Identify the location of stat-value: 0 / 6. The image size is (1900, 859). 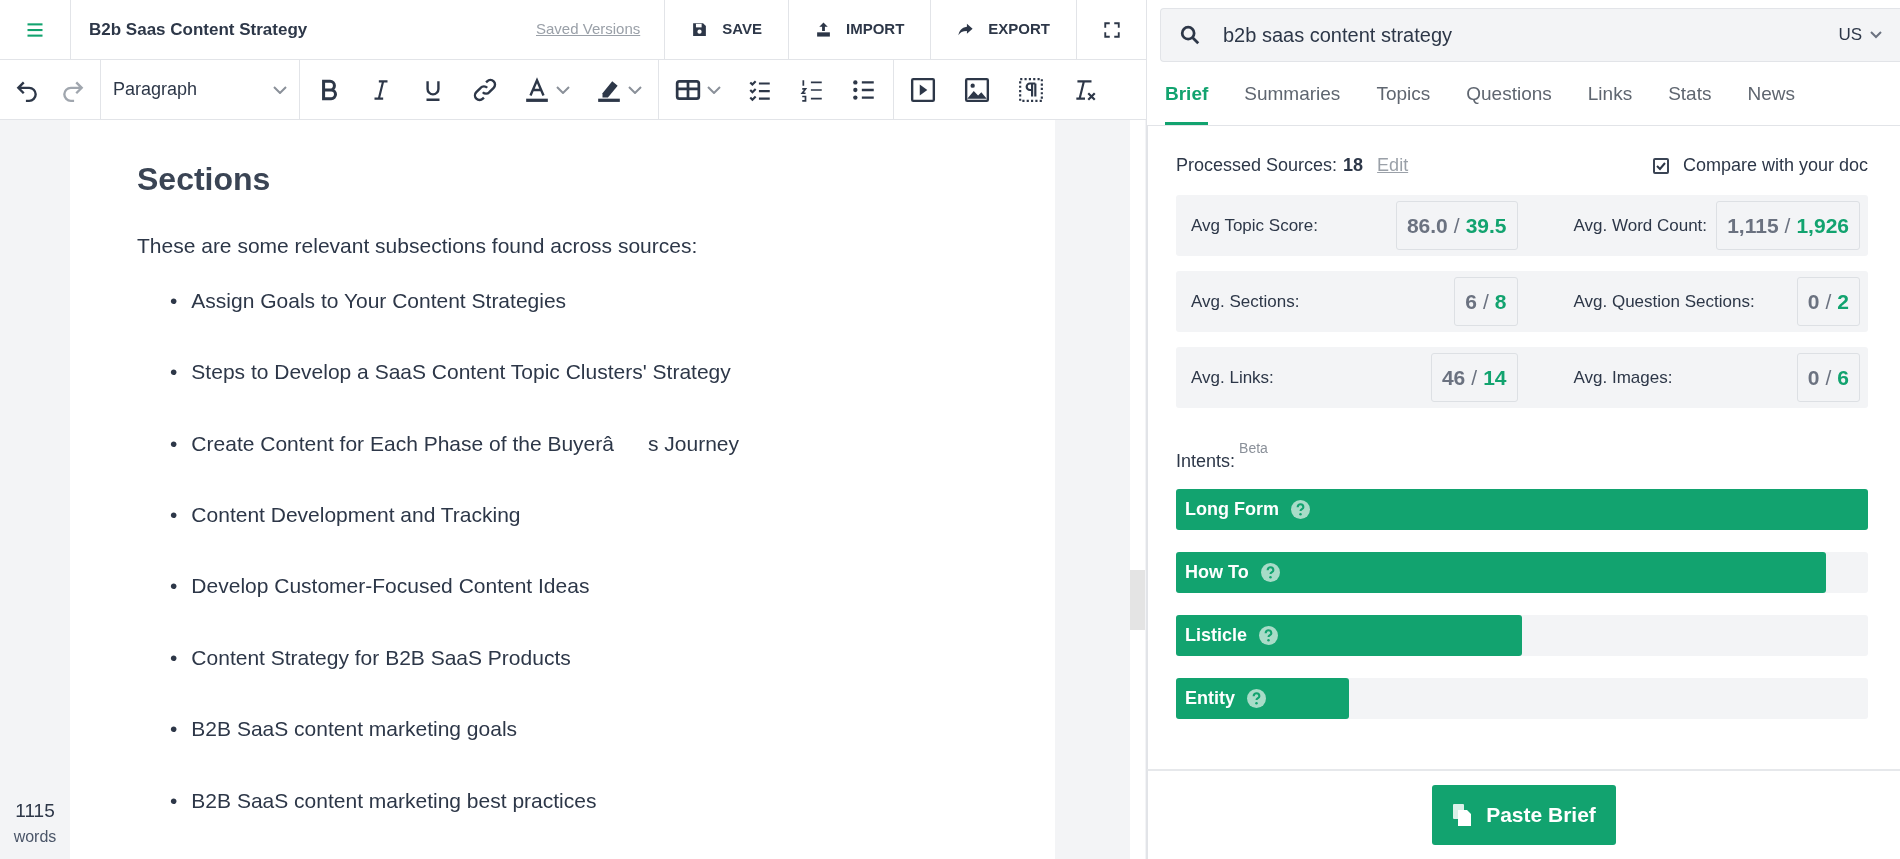
(1828, 377).